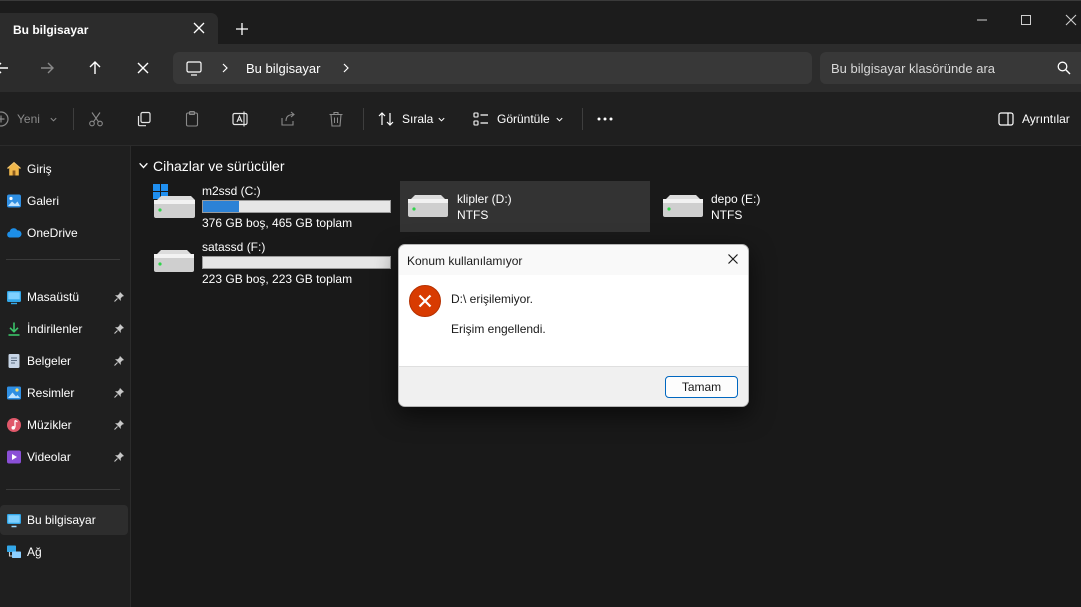  I want to click on sidebar-item-label: Galeri, so click(43, 201).